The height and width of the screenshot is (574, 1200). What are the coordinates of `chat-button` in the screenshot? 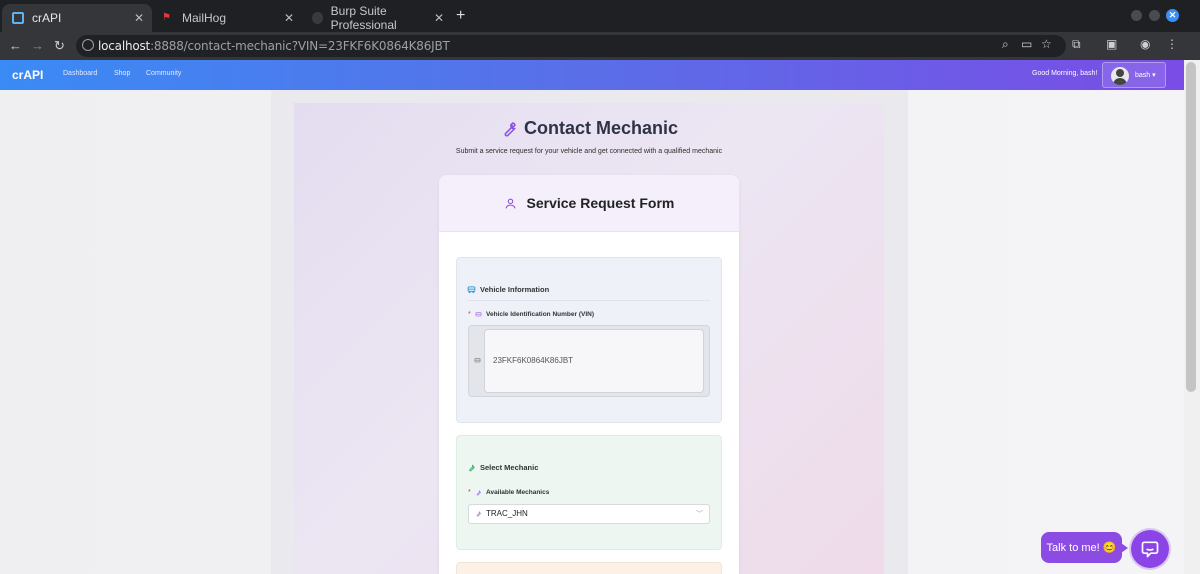 It's located at (1150, 549).